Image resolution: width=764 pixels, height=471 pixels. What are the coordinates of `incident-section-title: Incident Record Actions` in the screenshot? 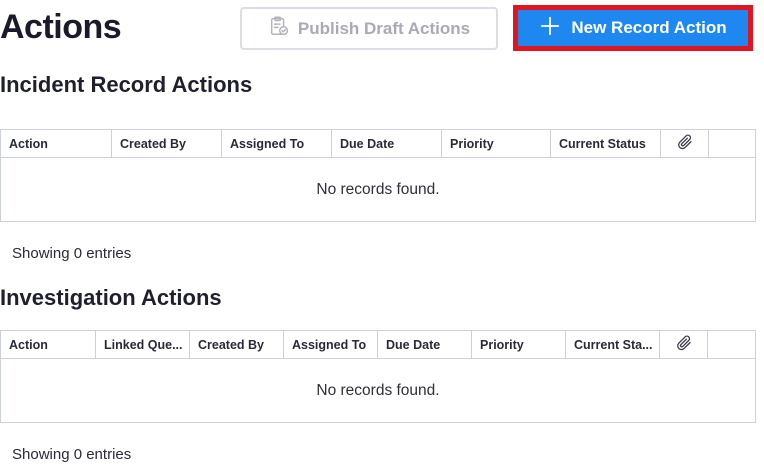 It's located at (126, 84).